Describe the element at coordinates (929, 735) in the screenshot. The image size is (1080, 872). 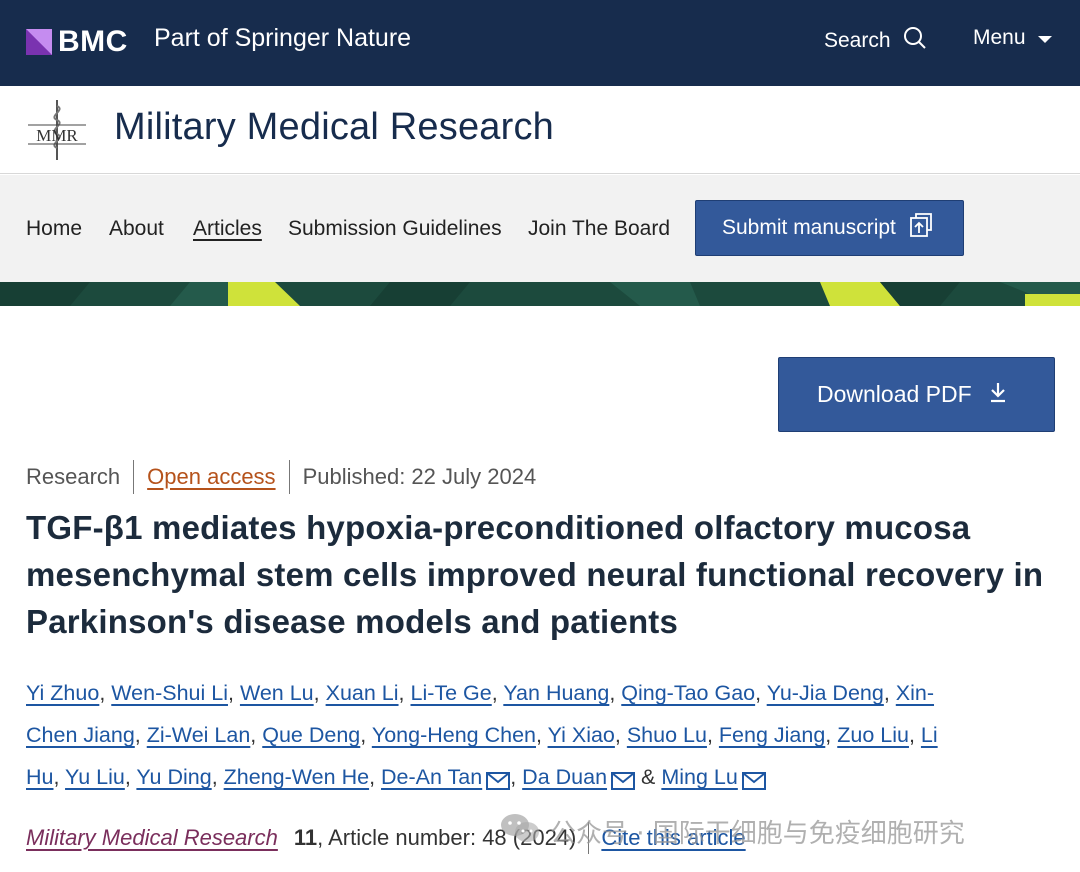
I see `author-link: Li` at that location.